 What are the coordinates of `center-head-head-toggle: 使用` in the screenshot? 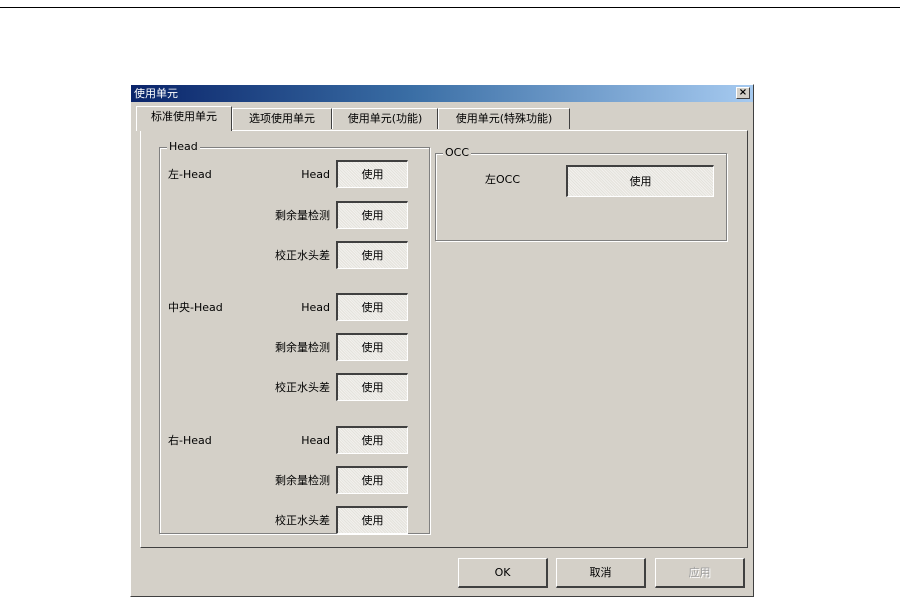 It's located at (372, 307).